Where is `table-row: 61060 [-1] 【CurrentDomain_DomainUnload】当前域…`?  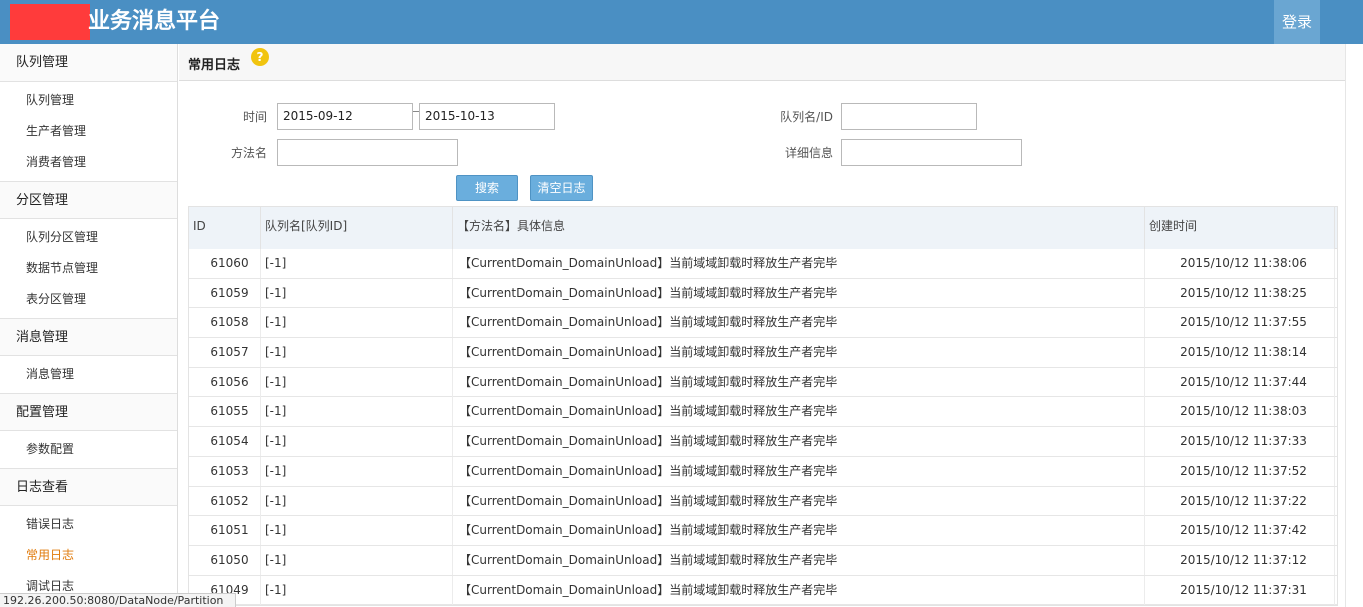
table-row: 61060 [-1] 【CurrentDomain_DomainUnload】当前域… is located at coordinates (763, 264).